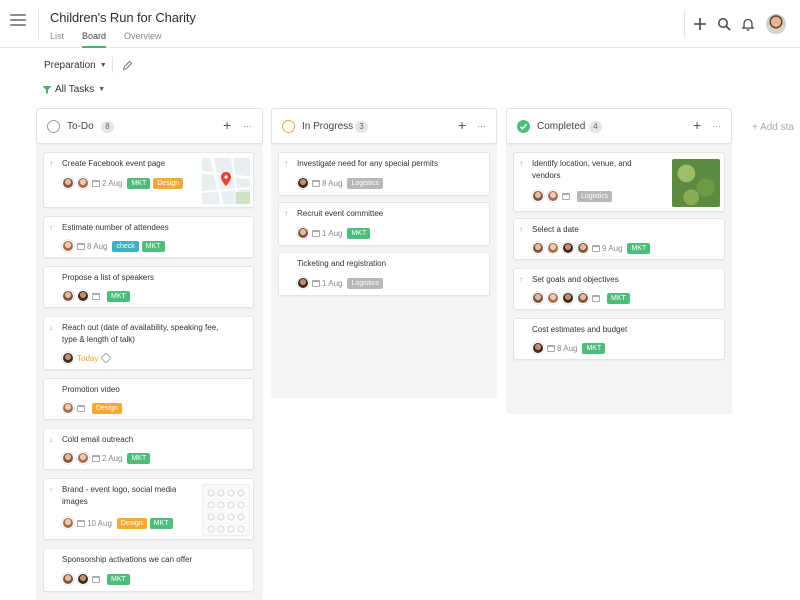 The image size is (800, 600). What do you see at coordinates (619, 239) in the screenshot?
I see `task-card: ↑ Select a date 9 Aug MKT` at bounding box center [619, 239].